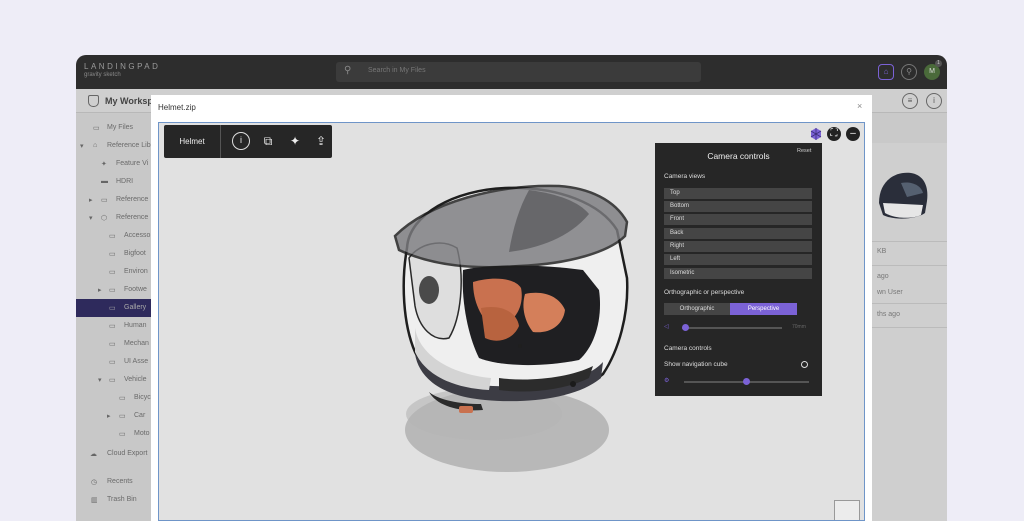 The image size is (1024, 521). Describe the element at coordinates (882, 251) in the screenshot. I see `file-size: KB` at that location.